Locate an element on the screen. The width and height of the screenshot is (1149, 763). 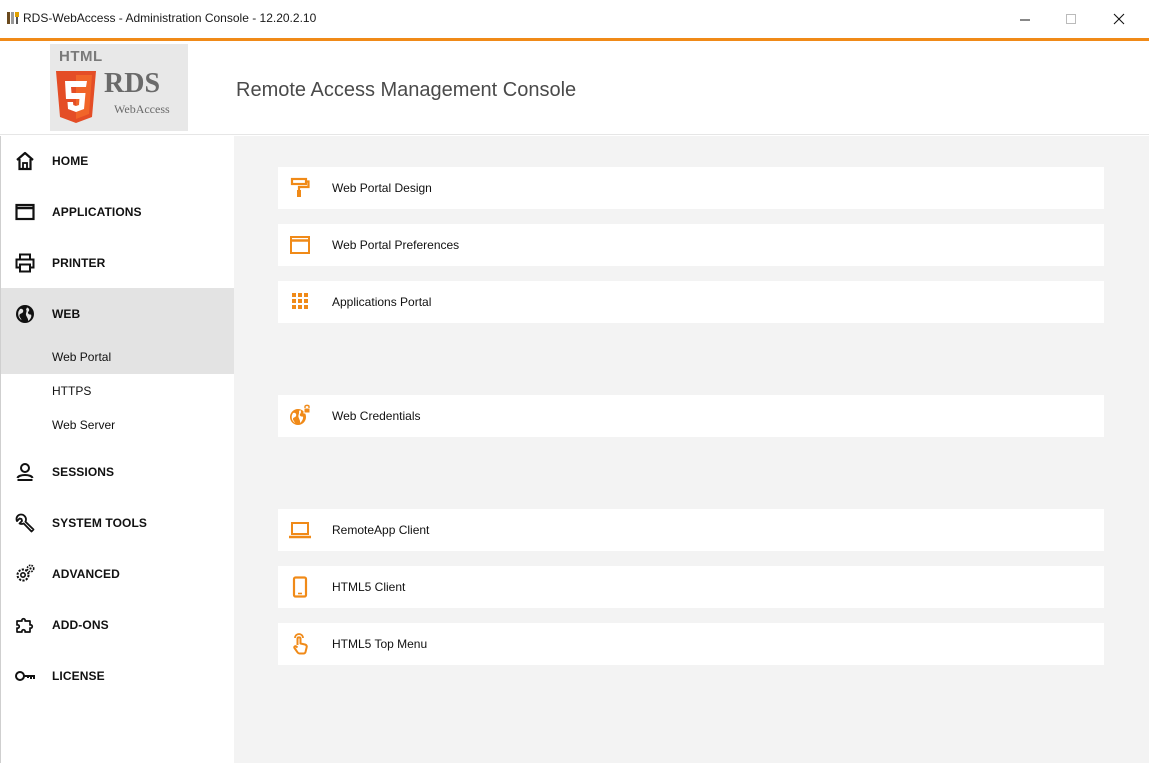
card-web-portal-preferences: Web Portal Preferences is located at coordinates (691, 245).